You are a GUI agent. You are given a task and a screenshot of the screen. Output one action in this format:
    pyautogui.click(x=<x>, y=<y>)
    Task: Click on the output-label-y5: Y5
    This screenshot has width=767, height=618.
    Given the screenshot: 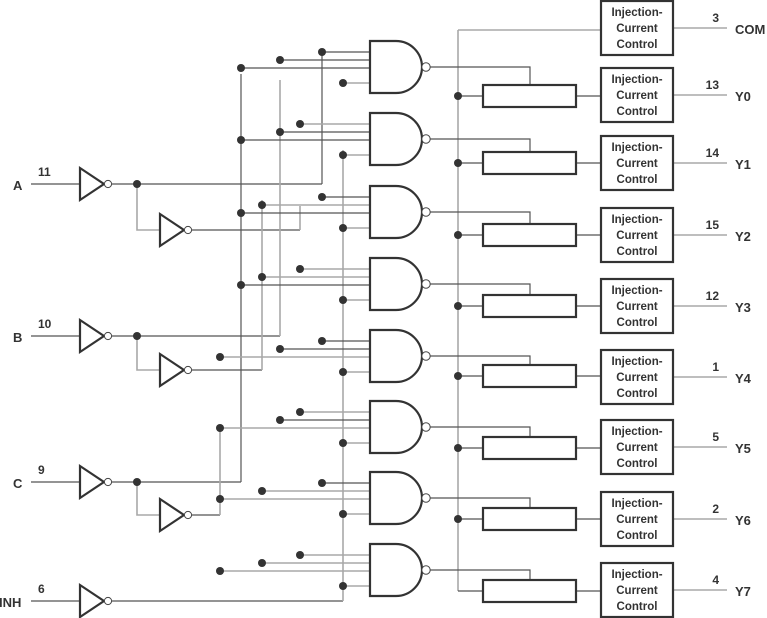 What is the action you would take?
    pyautogui.click(x=743, y=448)
    